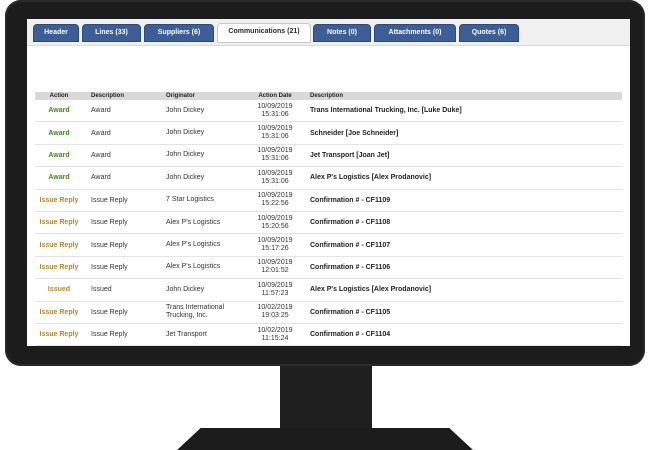  I want to click on monitor-stand-base, so click(325, 439).